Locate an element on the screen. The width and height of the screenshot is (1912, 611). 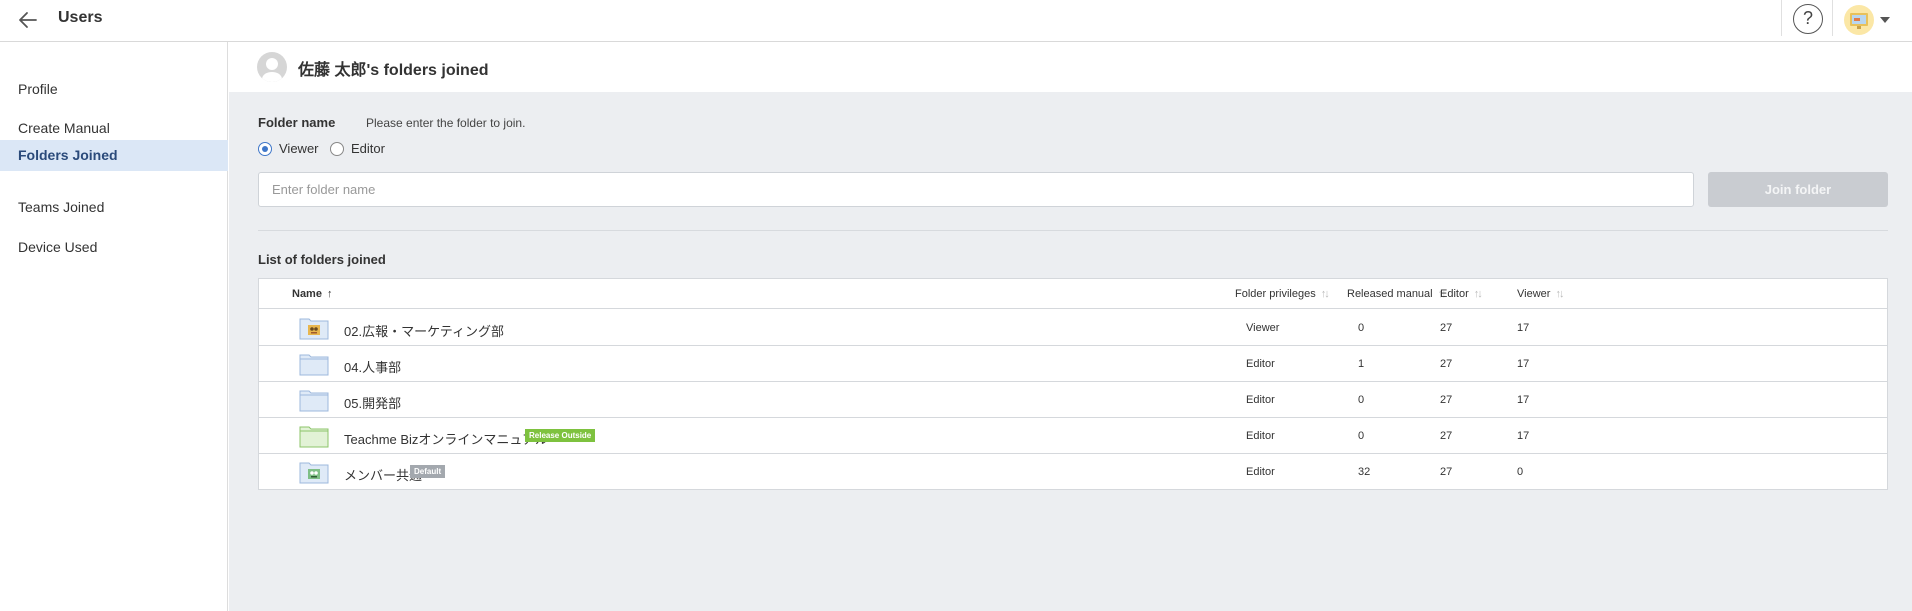
folder-name: 04.人事部 is located at coordinates (373, 367).